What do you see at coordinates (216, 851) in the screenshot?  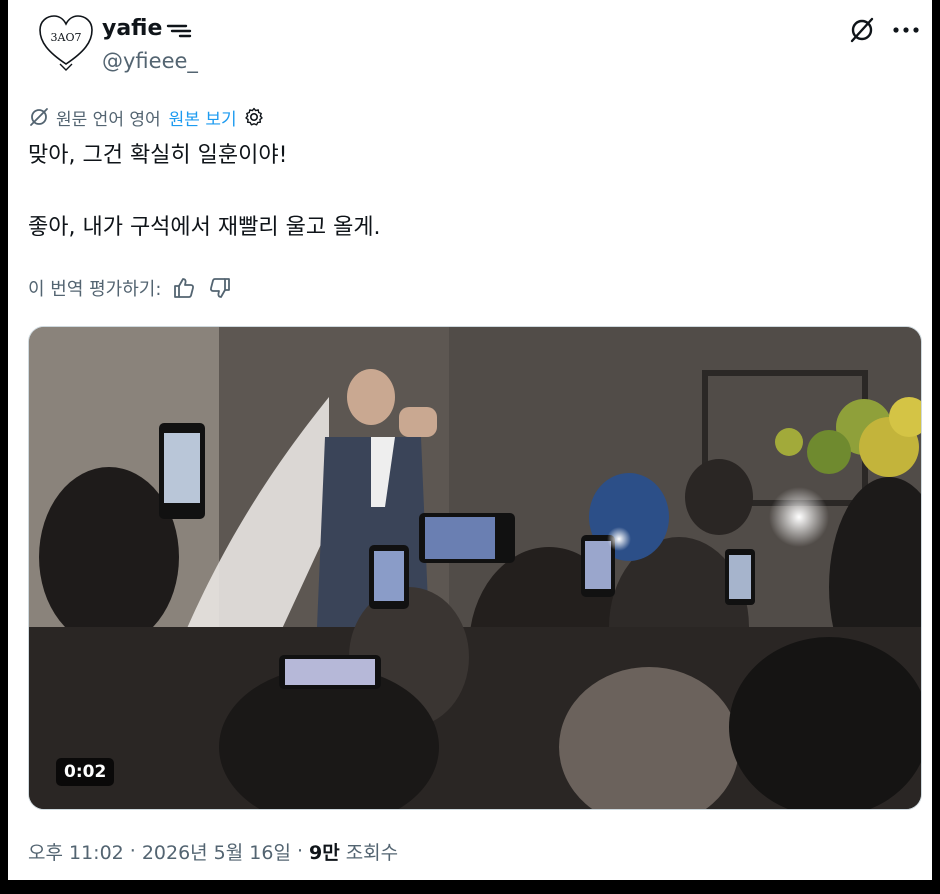 I see `post-date: 2026년 5월 16일` at bounding box center [216, 851].